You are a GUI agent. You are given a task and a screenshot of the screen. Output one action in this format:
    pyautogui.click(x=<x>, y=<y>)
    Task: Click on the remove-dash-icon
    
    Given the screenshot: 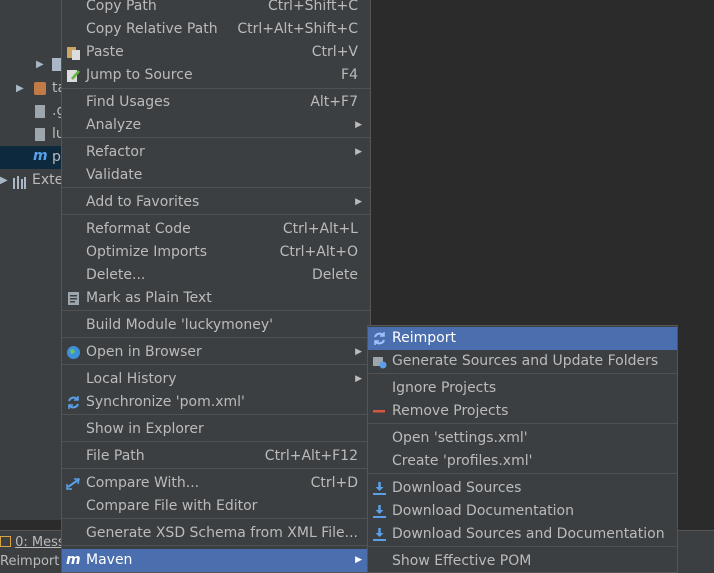 What is the action you would take?
    pyautogui.click(x=379, y=411)
    